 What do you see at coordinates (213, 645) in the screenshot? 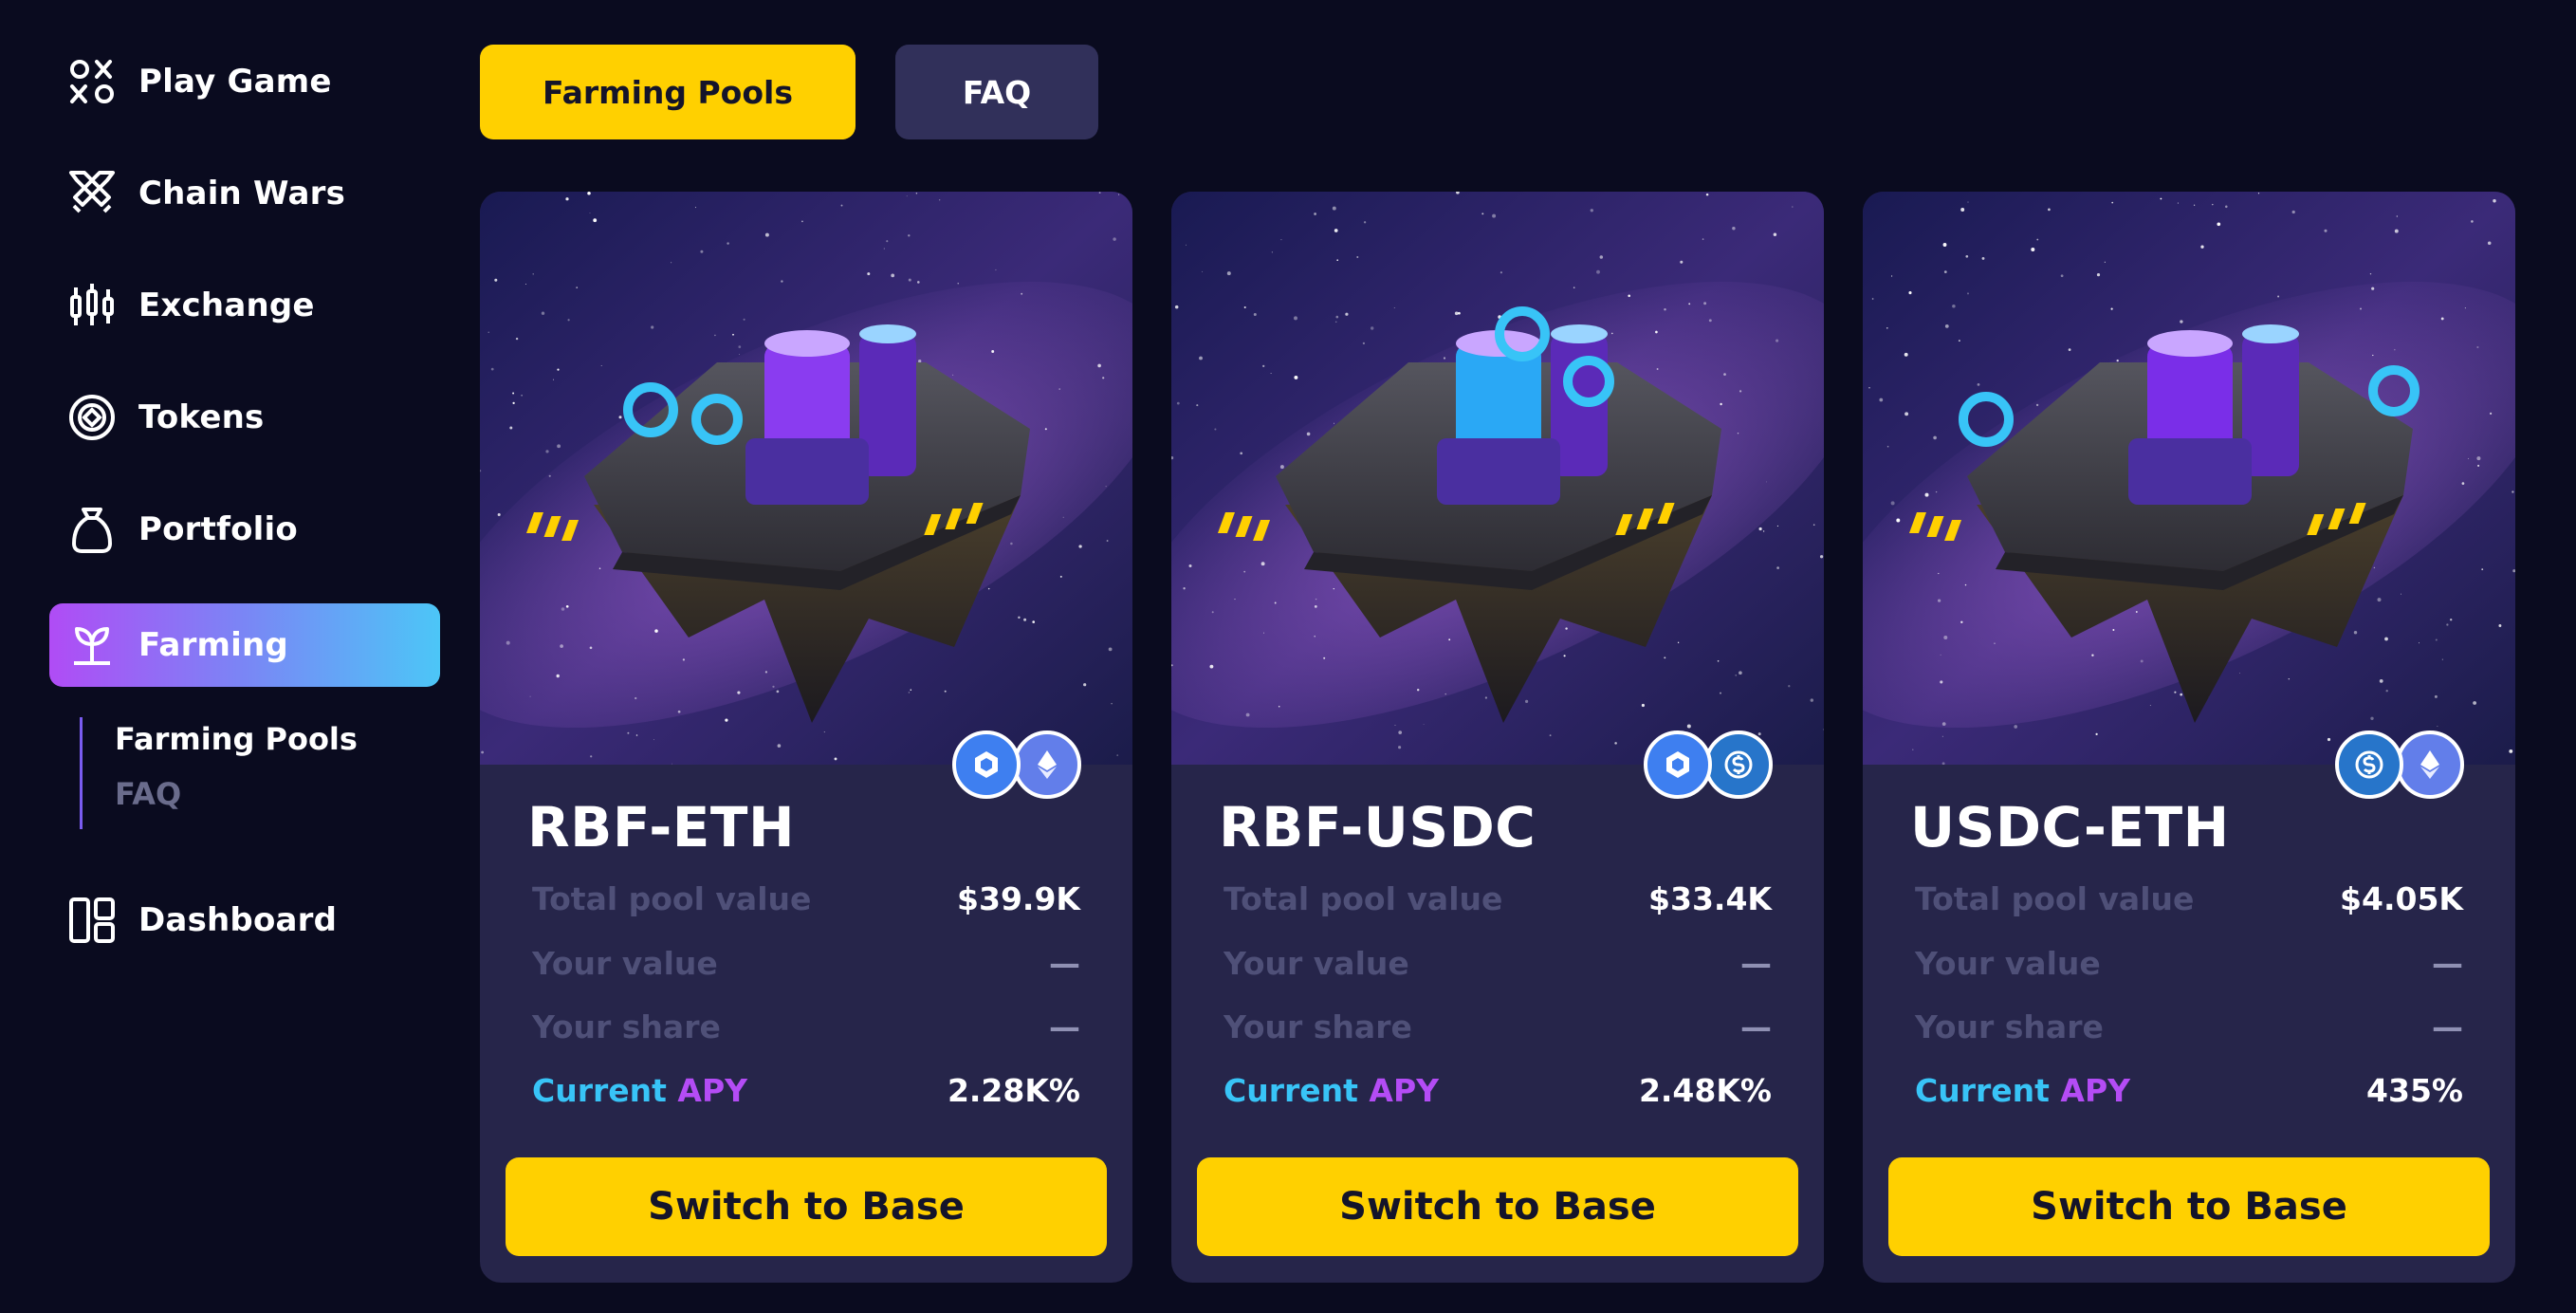
I see `sidebar-item-label: Farming` at bounding box center [213, 645].